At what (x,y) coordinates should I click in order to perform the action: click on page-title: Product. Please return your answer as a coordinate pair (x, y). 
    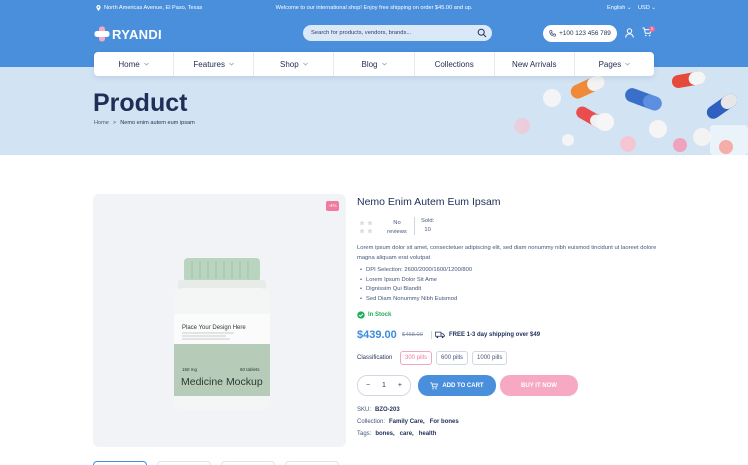
    Looking at the image, I should click on (140, 103).